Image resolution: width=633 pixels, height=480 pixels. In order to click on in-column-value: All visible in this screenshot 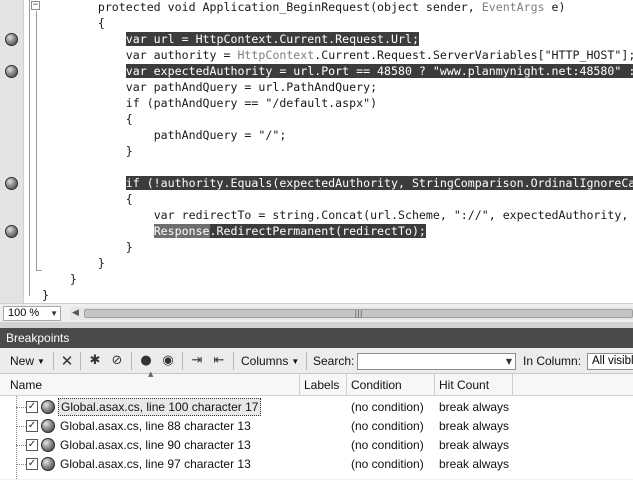, I will do `click(612, 361)`.